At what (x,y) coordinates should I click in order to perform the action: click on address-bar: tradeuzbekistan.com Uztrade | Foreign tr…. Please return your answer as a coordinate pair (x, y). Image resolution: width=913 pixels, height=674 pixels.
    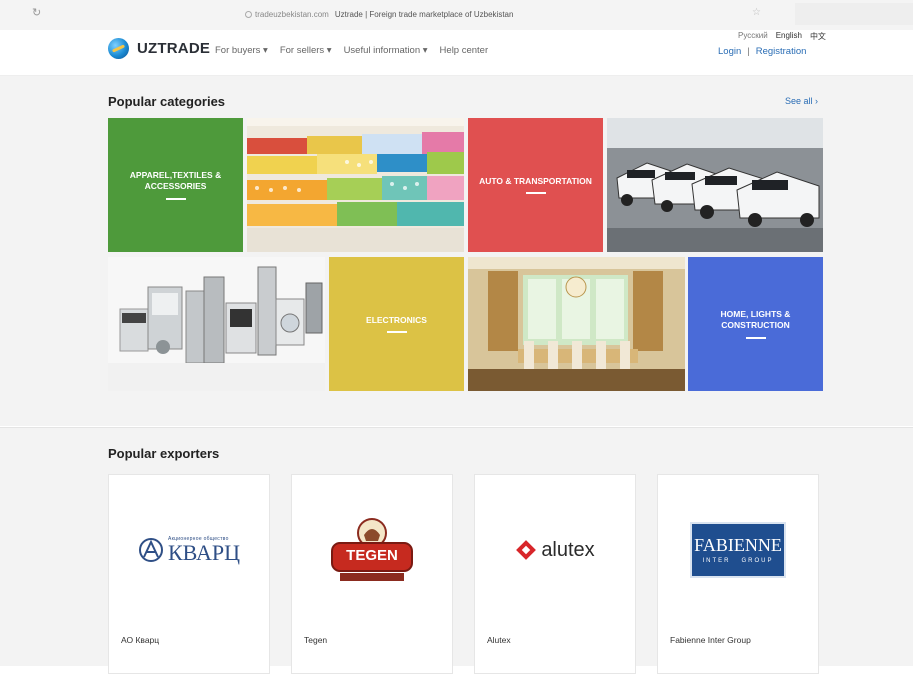
    Looking at the image, I should click on (379, 14).